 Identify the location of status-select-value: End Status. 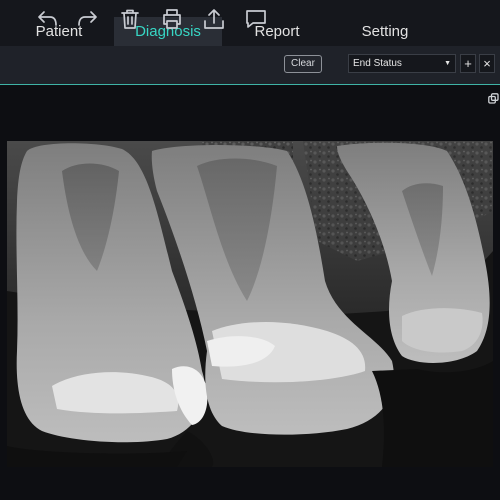
(377, 63).